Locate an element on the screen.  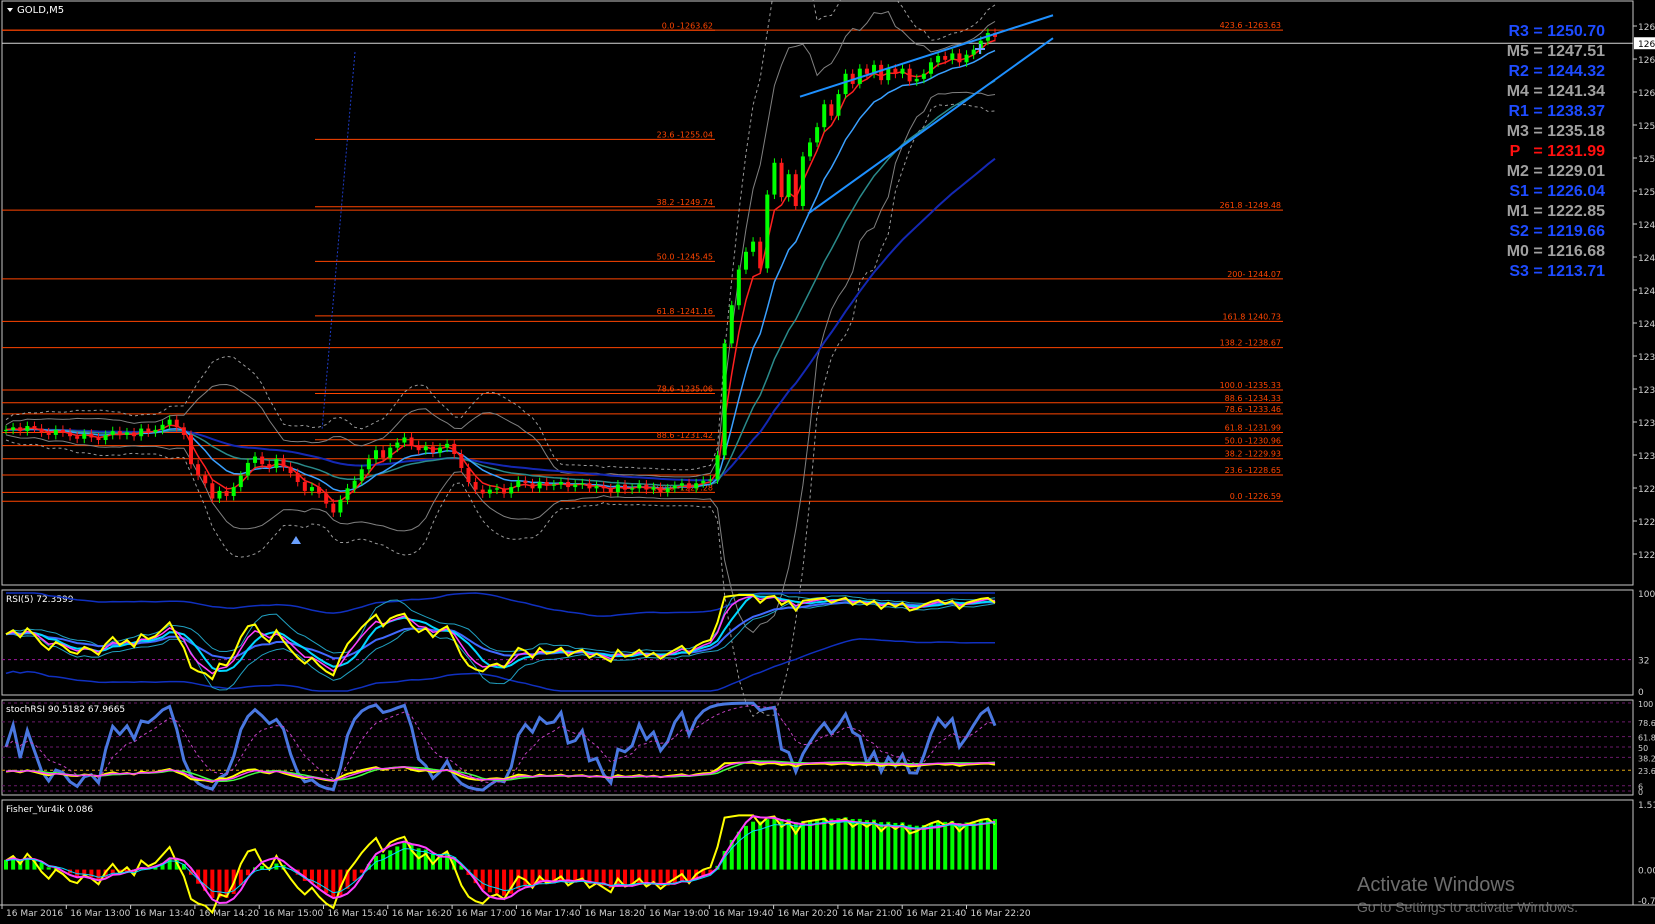
time-tick-label: 16 Mar 21:00 is located at coordinates (872, 914).